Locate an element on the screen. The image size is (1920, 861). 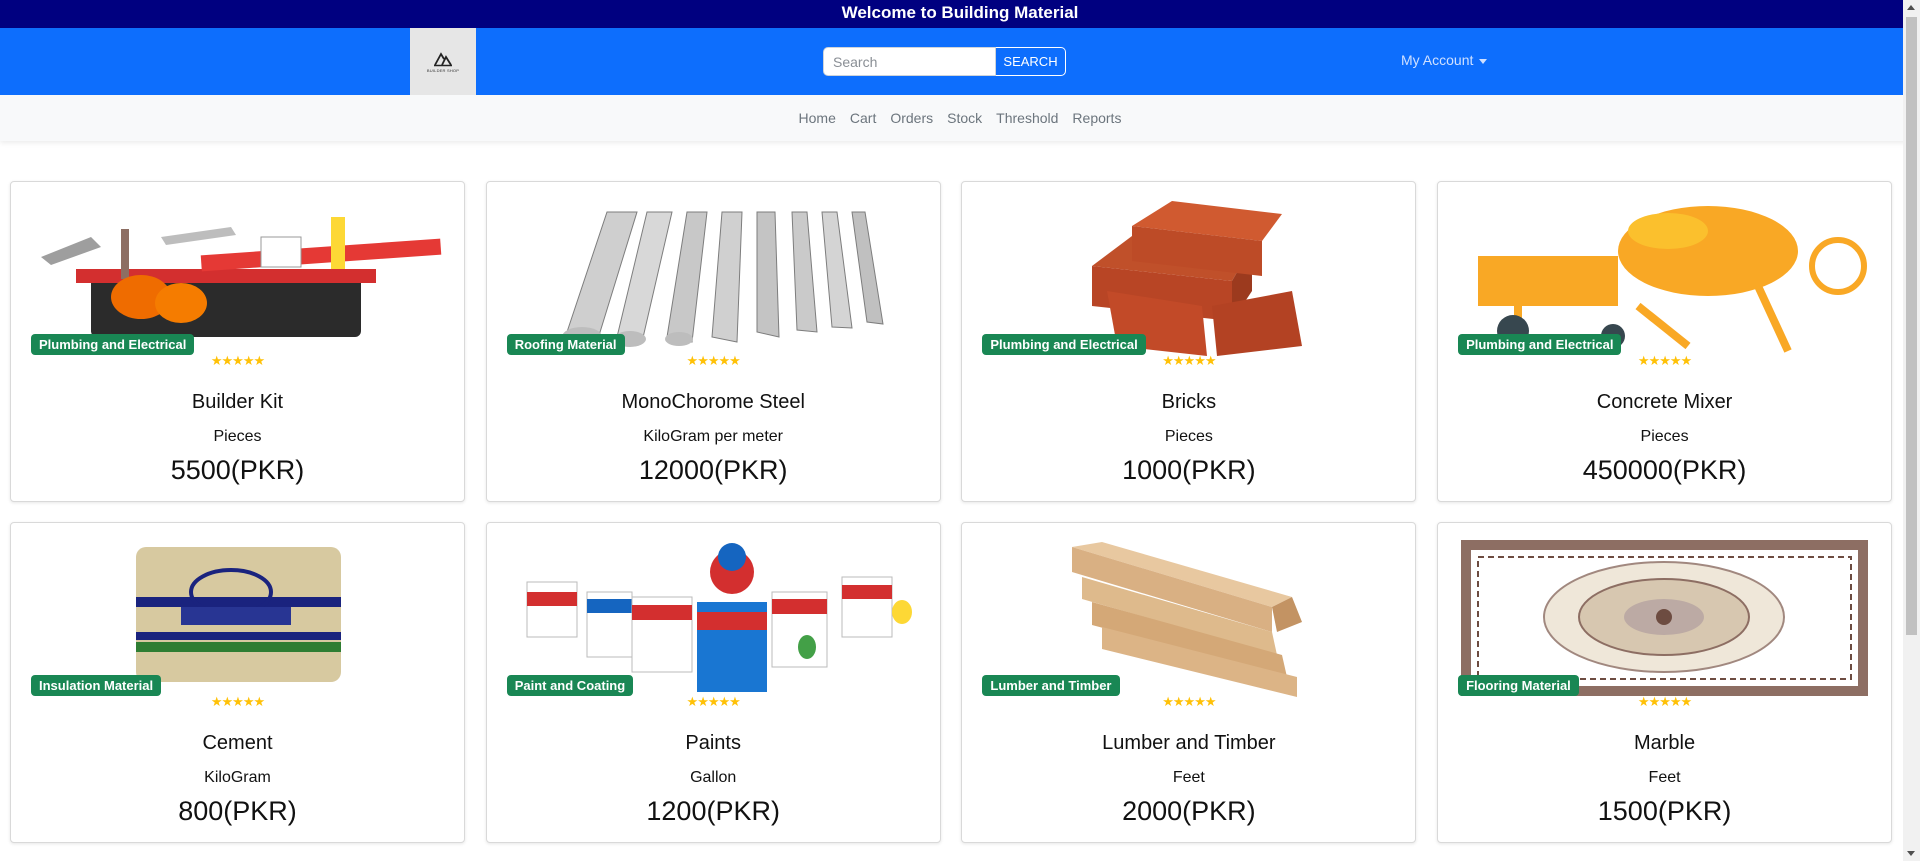
product-name: Lumber and Timber is located at coordinates (1189, 743).